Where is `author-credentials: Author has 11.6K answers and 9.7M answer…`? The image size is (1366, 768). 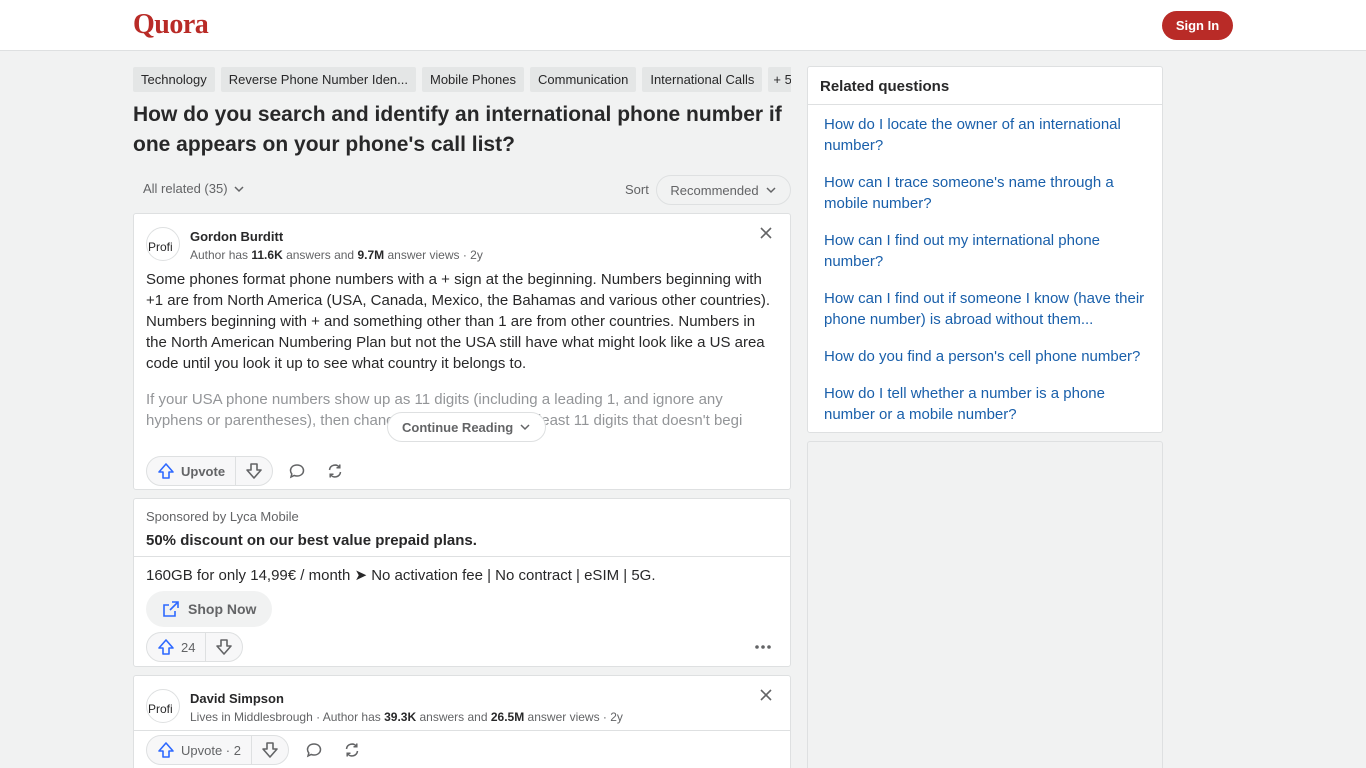 author-credentials: Author has 11.6K answers and 9.7M answer… is located at coordinates (336, 255).